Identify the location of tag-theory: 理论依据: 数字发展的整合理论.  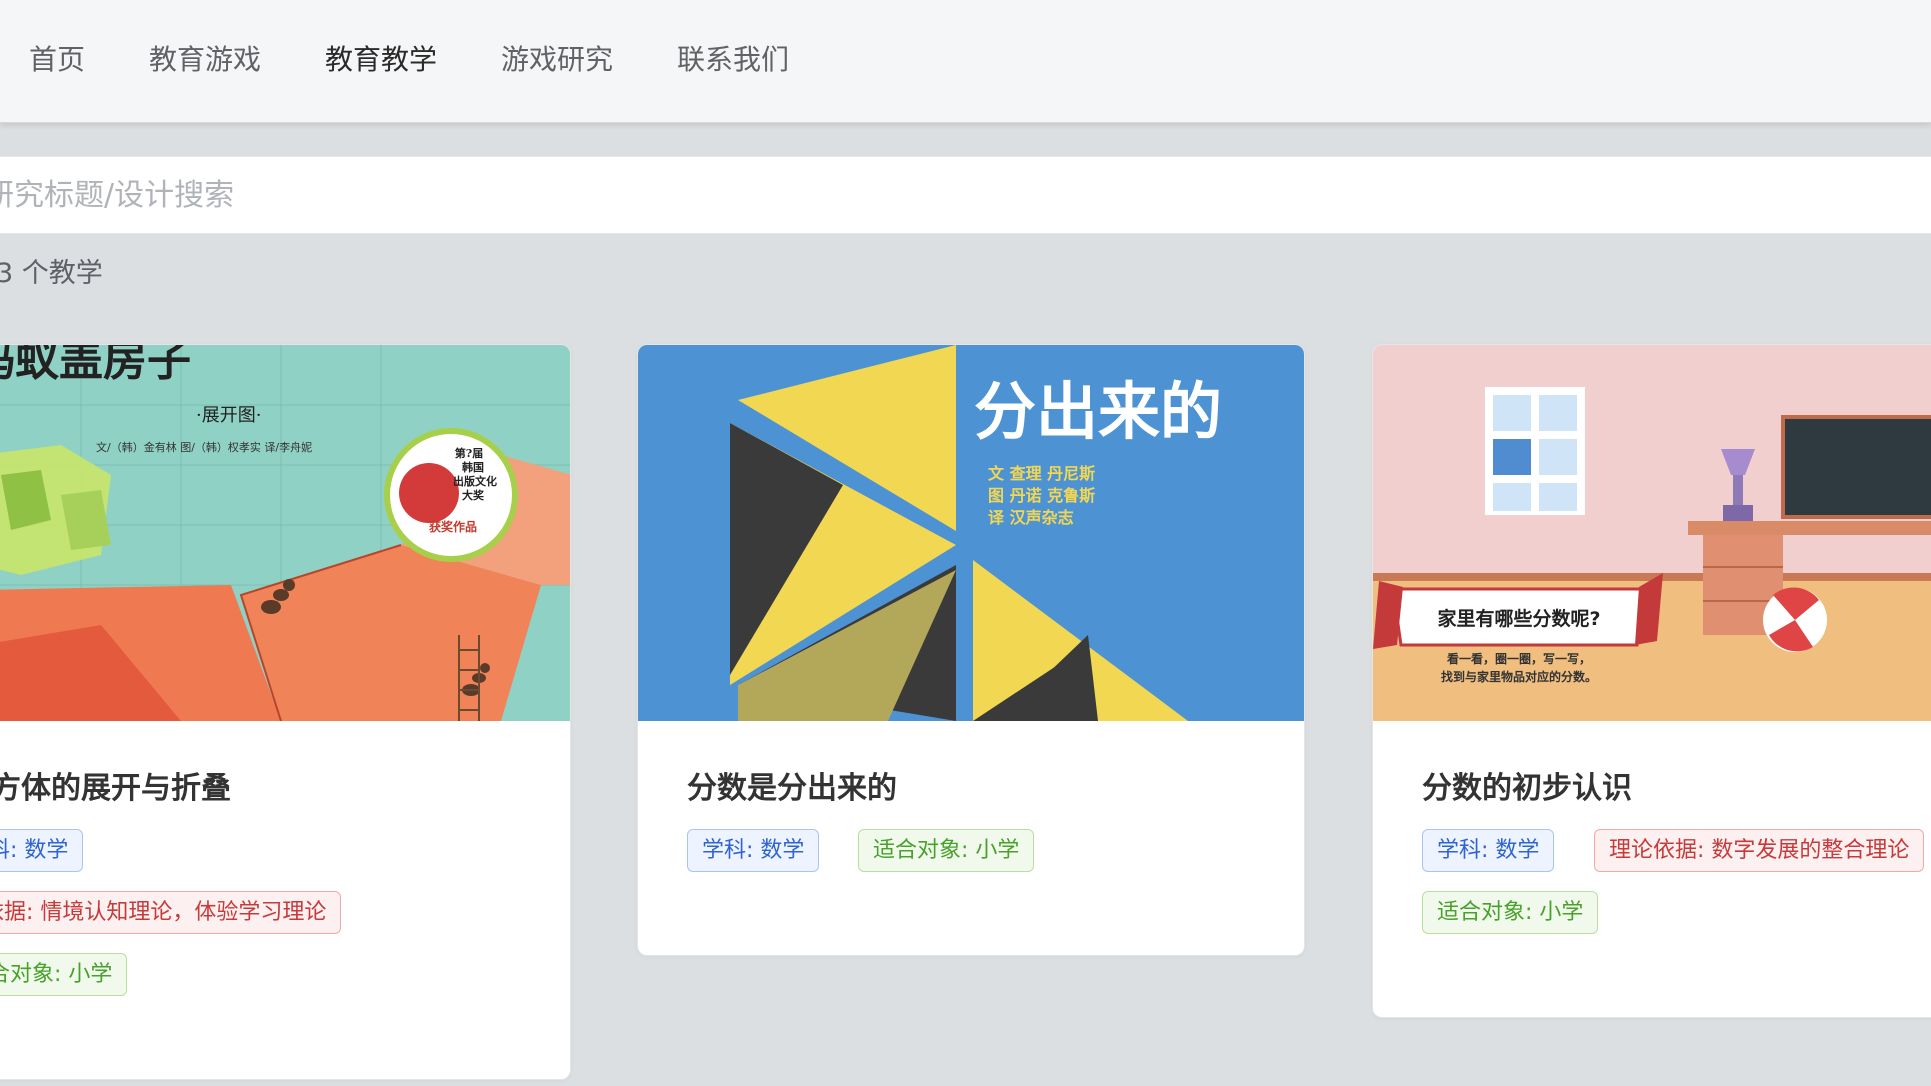
(1759, 850).